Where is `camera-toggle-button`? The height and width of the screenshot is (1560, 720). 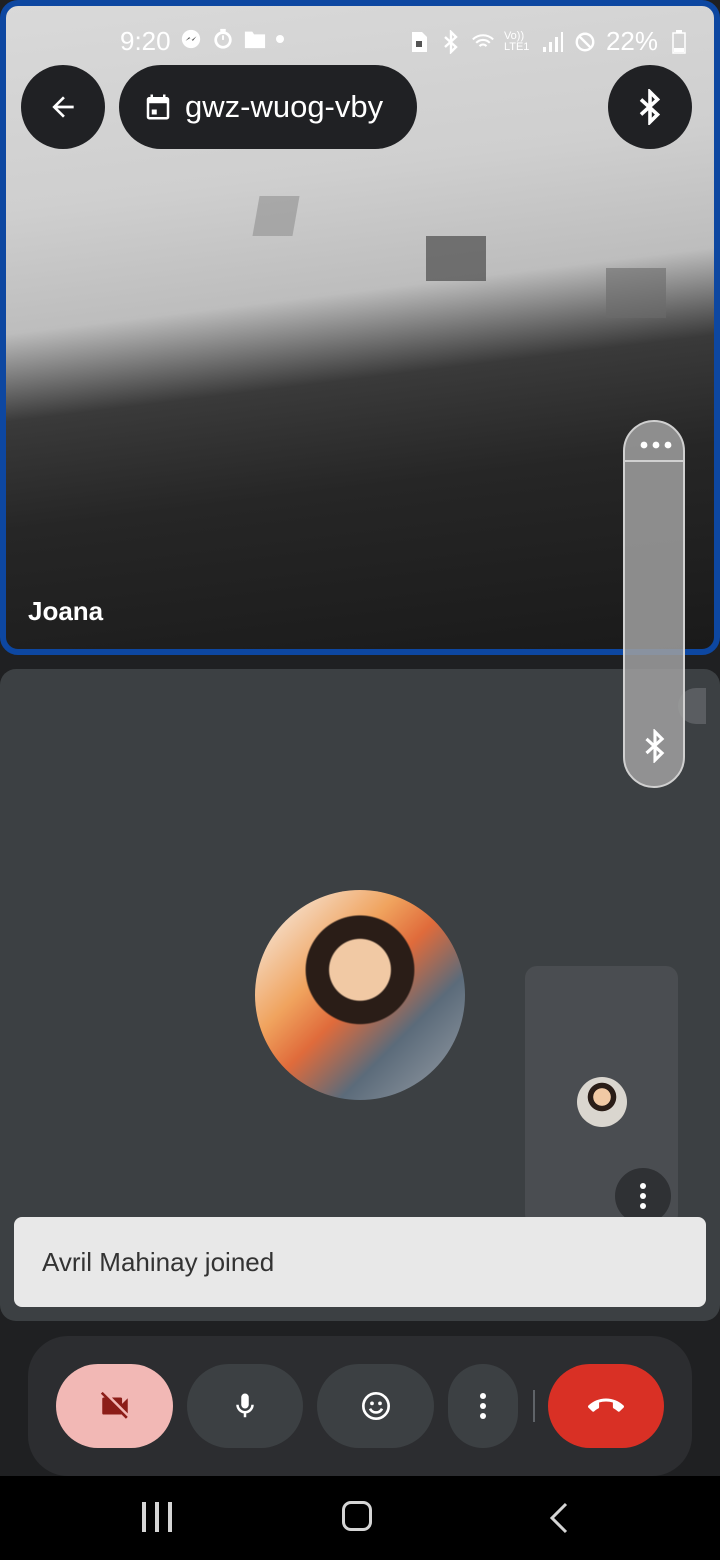 camera-toggle-button is located at coordinates (114, 1406).